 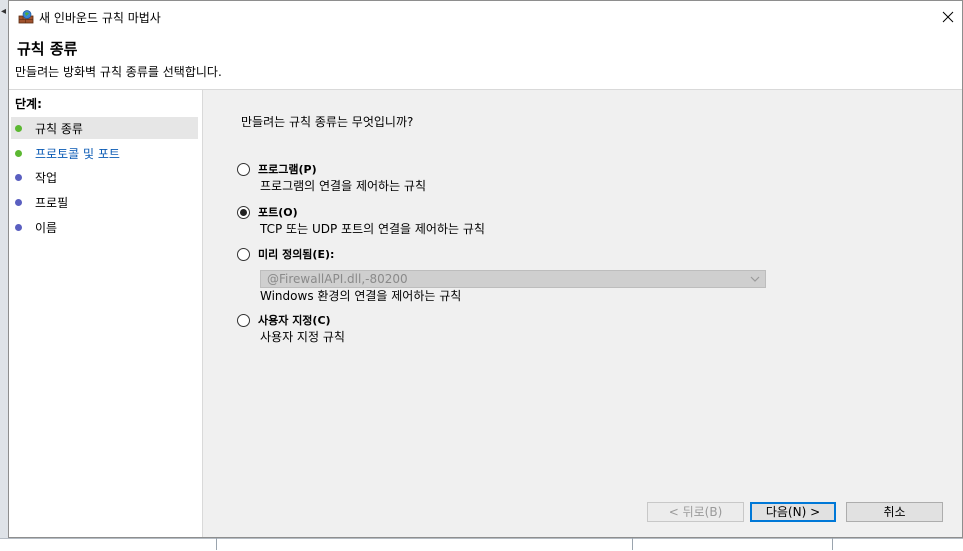 I want to click on option-description: 프로그램의 연결을 제어하는 규칙, so click(x=343, y=186).